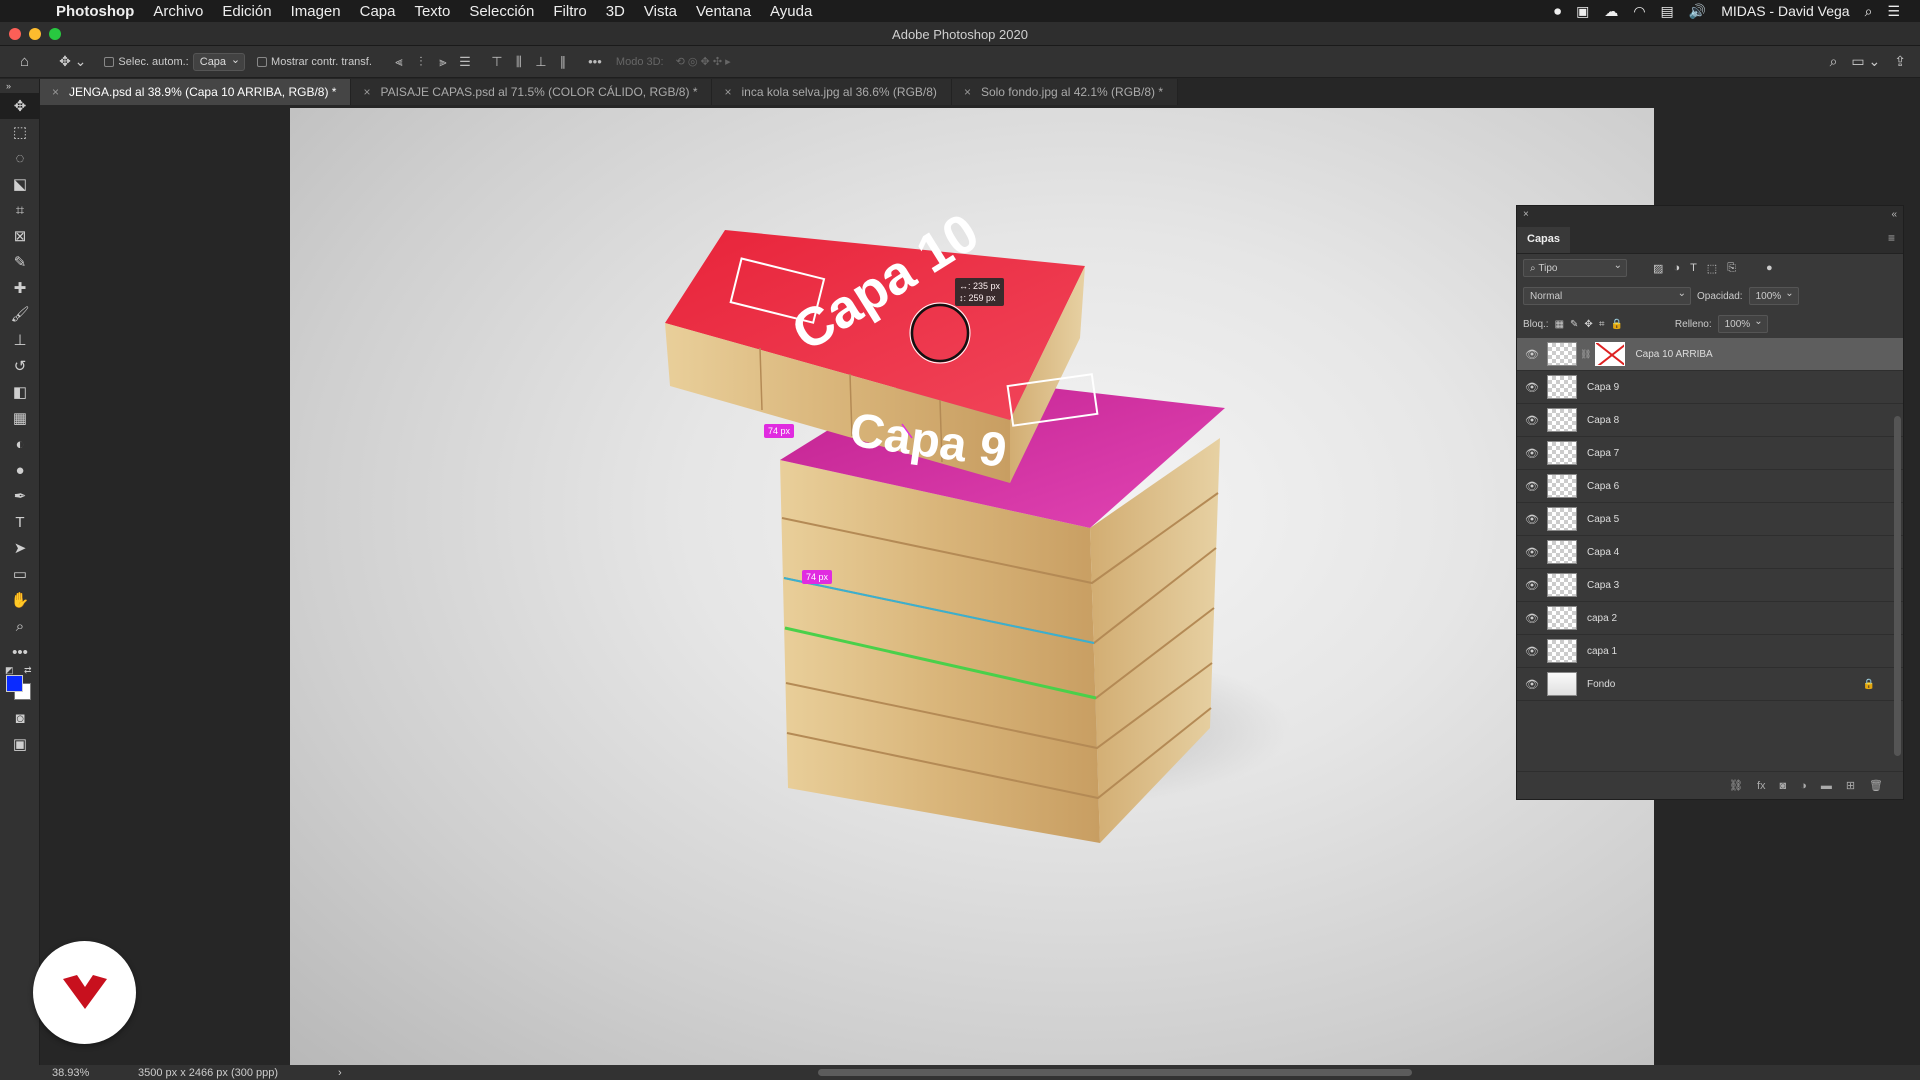  What do you see at coordinates (1610, 354) in the screenshot?
I see `layer-mask-thumbnail` at bounding box center [1610, 354].